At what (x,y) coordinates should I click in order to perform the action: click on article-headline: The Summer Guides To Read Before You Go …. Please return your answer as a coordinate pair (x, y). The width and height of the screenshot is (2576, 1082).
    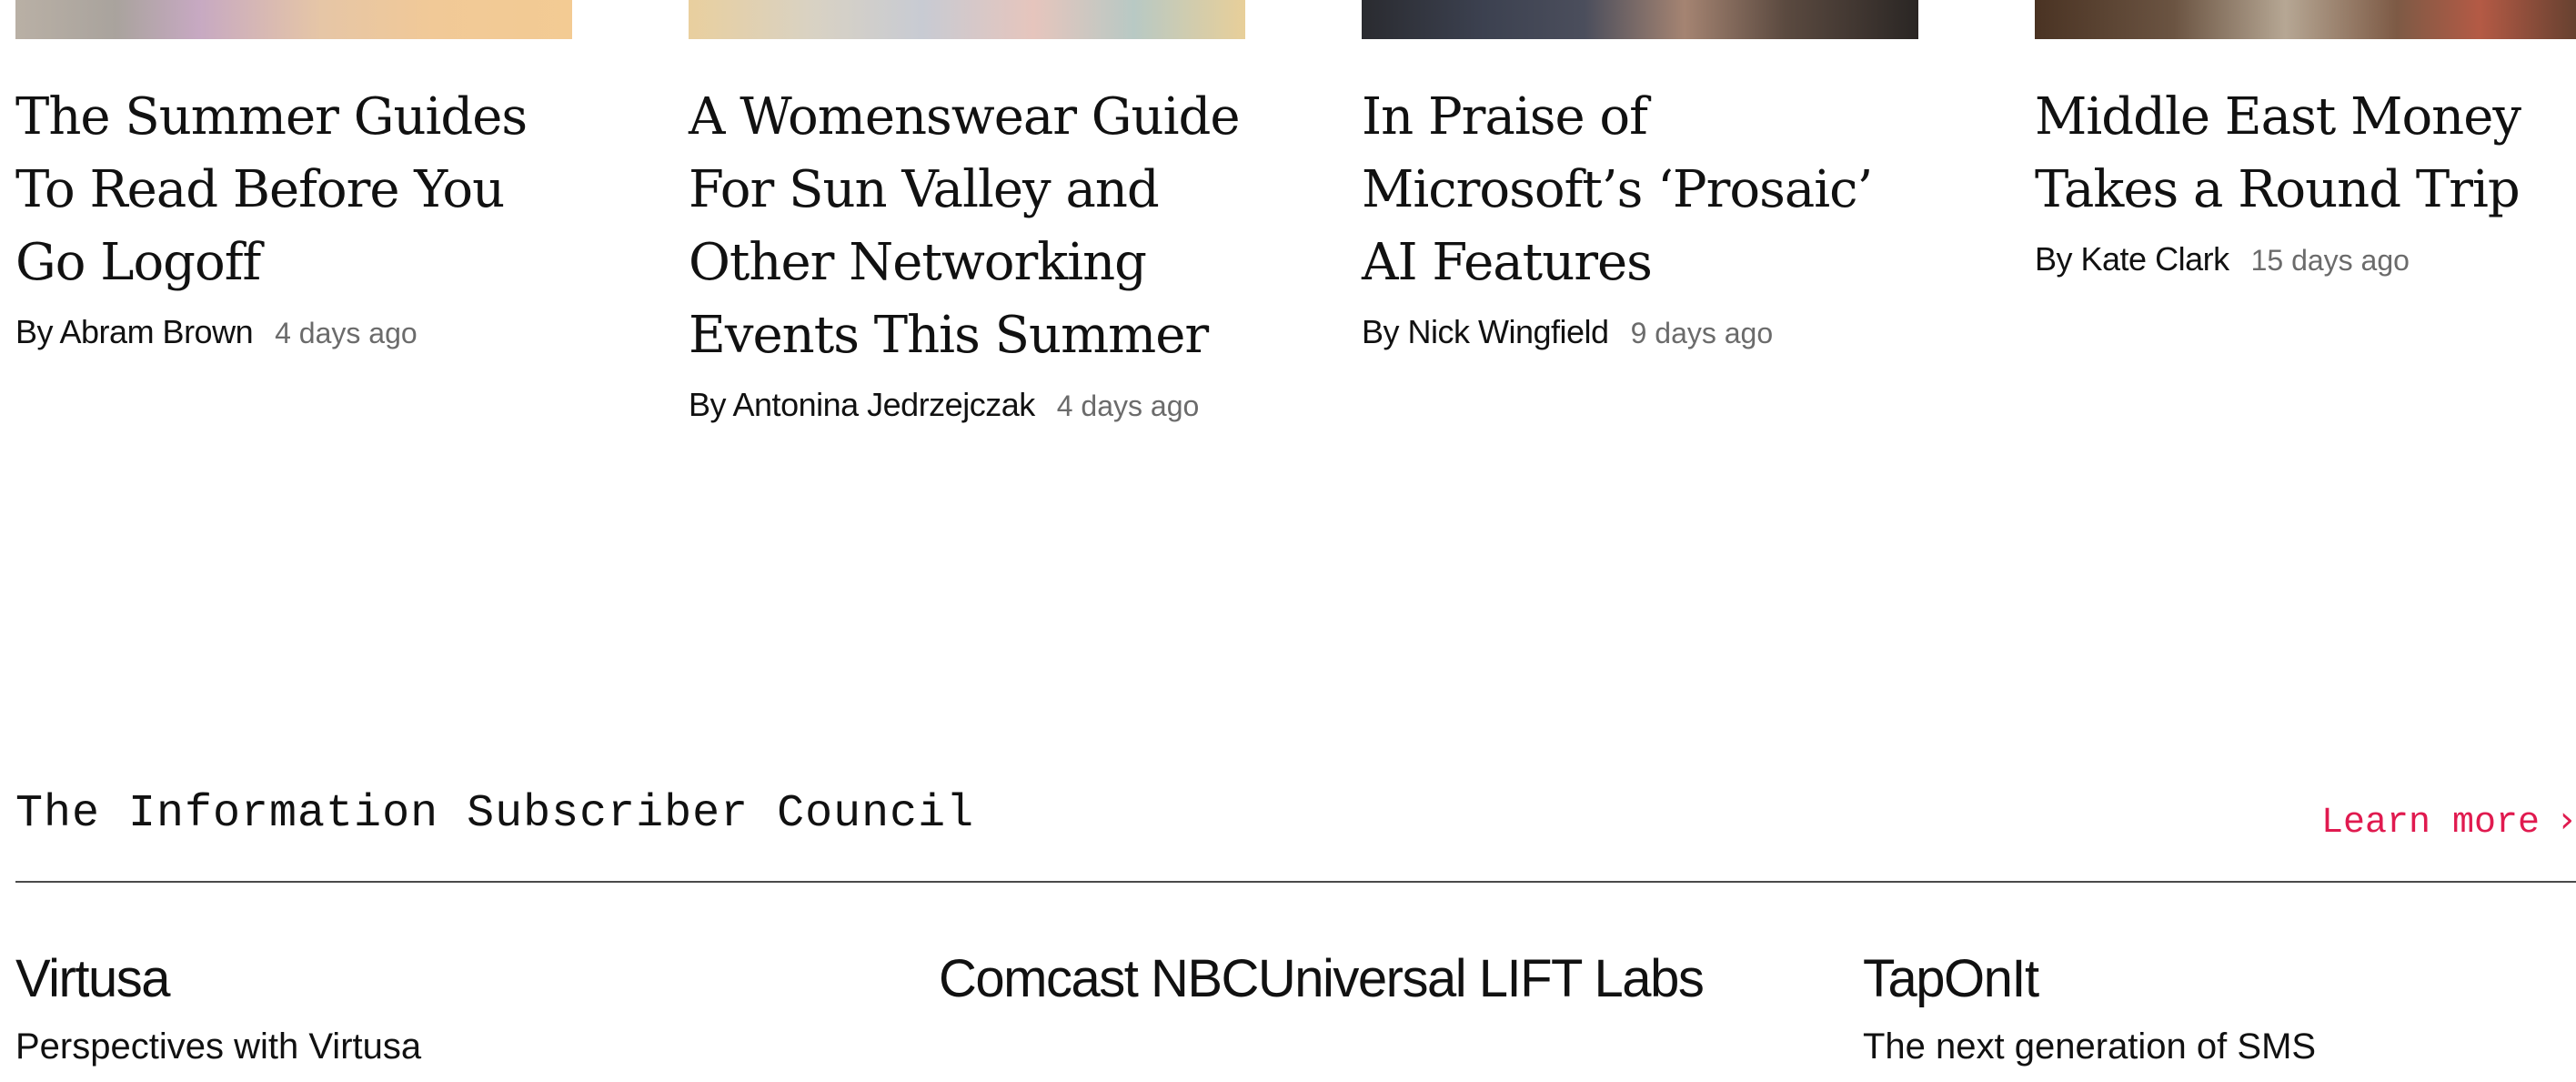
    Looking at the image, I should click on (293, 190).